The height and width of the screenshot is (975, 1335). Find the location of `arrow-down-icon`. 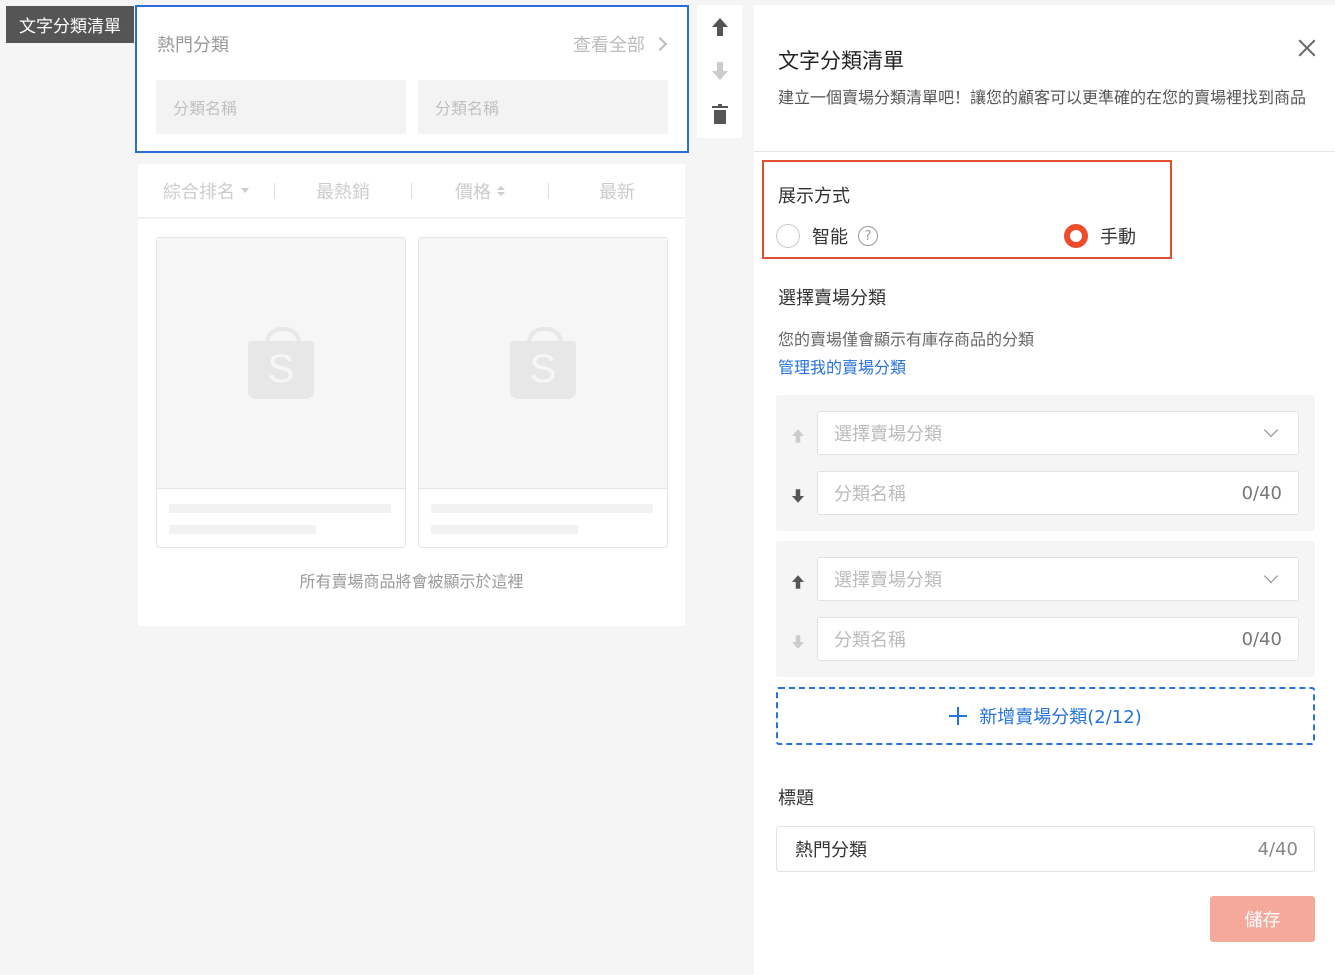

arrow-down-icon is located at coordinates (719, 71).